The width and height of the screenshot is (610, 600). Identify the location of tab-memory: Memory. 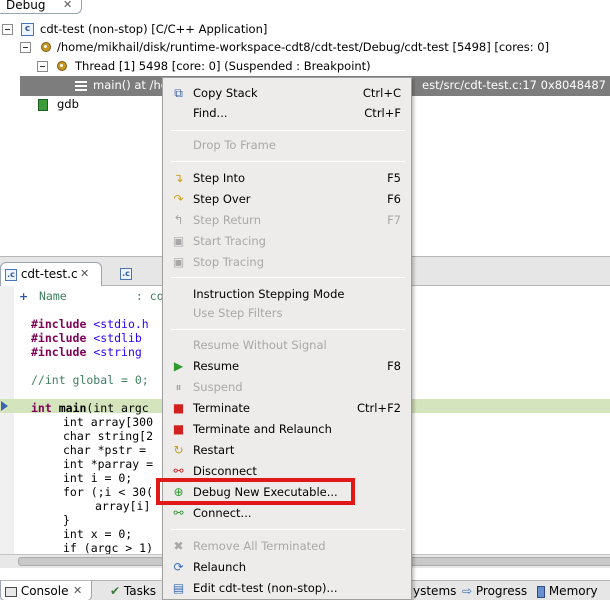
(567, 590).